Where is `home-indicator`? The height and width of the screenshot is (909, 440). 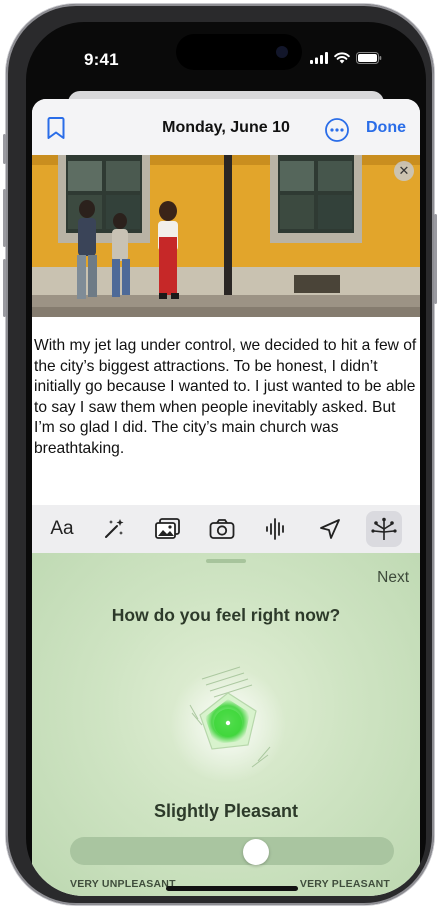 home-indicator is located at coordinates (232, 888).